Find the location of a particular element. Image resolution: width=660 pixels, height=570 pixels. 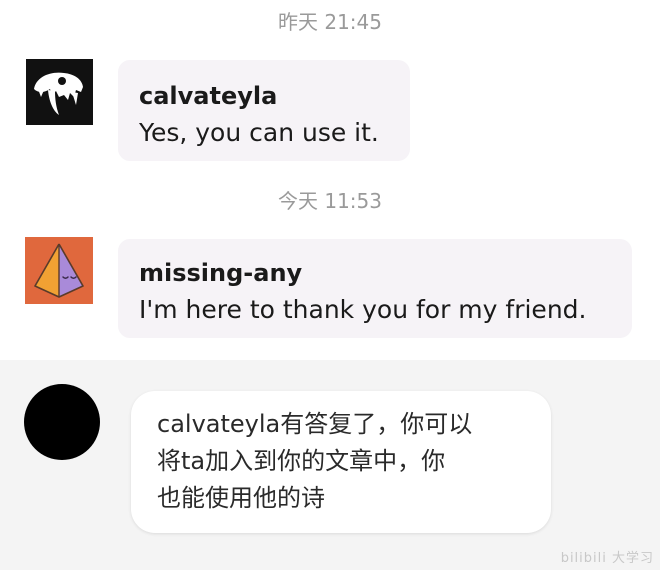

reply-line: 将ta加入到你的文章中，你 is located at coordinates (301, 461).